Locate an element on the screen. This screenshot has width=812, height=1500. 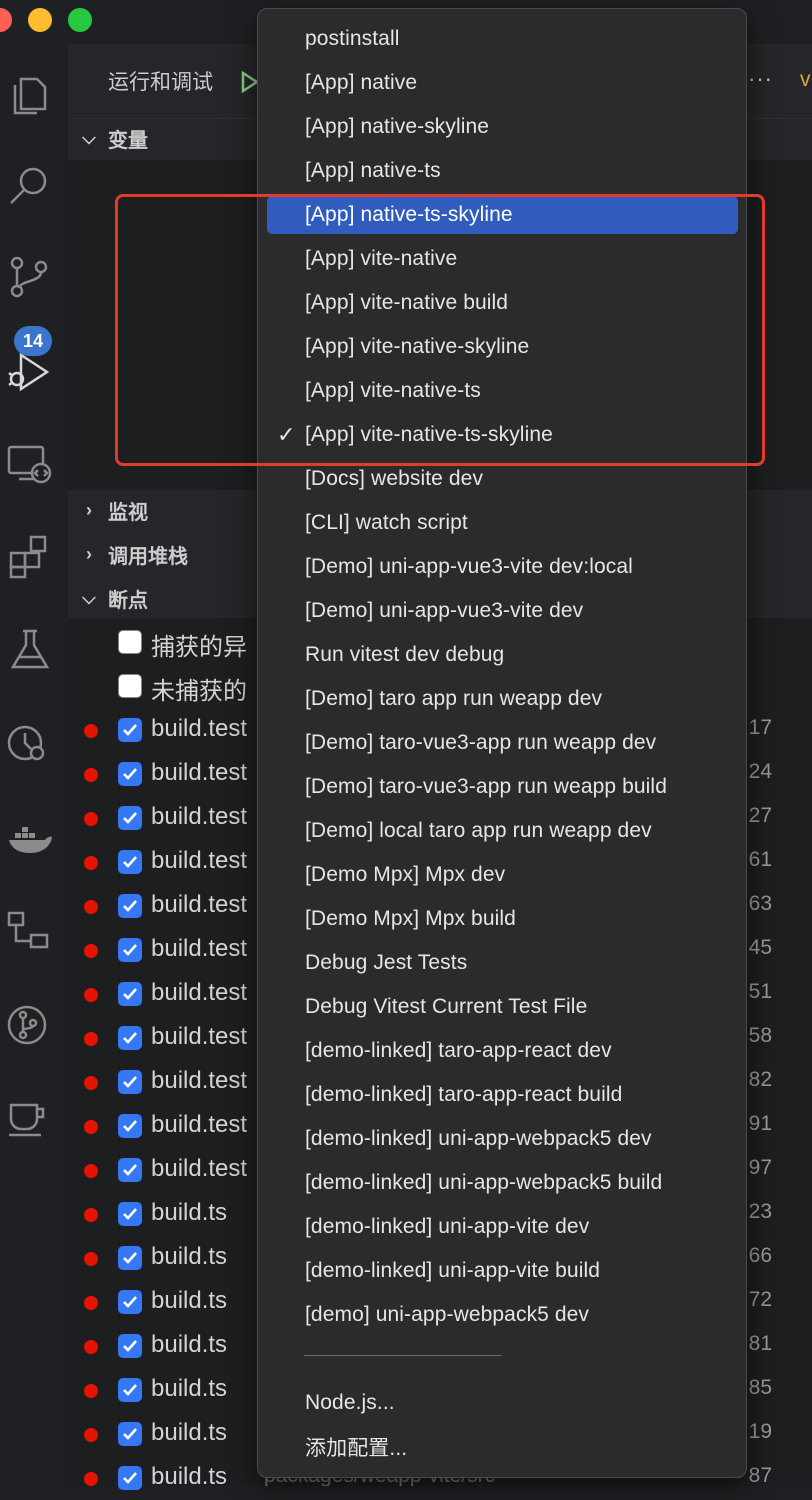
files-icon is located at coordinates (30, 96).